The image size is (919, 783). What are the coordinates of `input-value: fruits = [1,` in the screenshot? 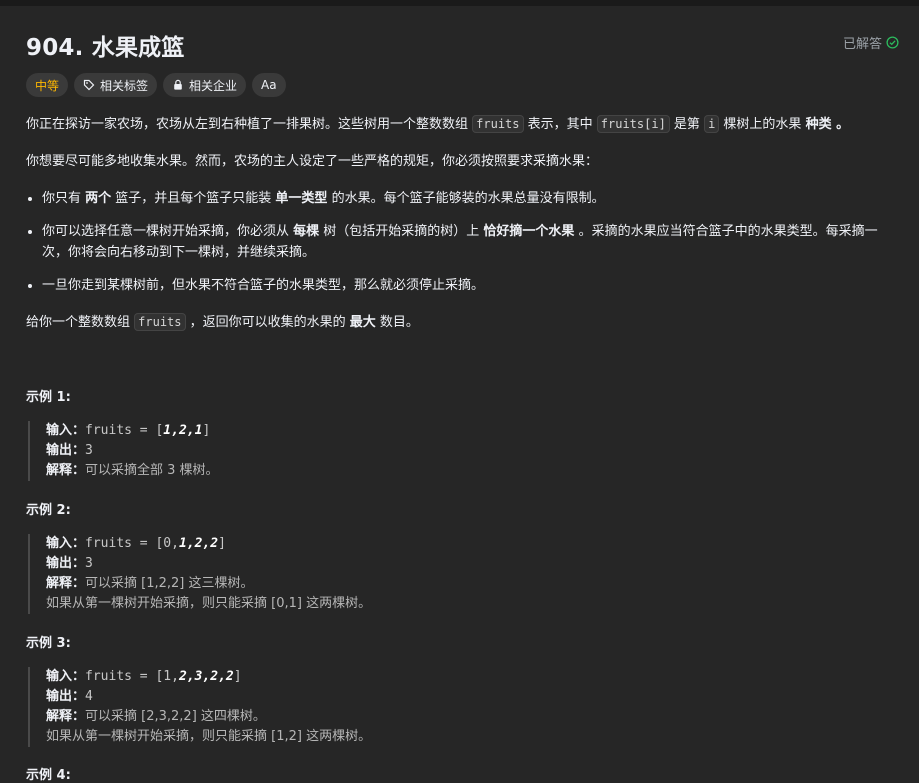 It's located at (132, 676).